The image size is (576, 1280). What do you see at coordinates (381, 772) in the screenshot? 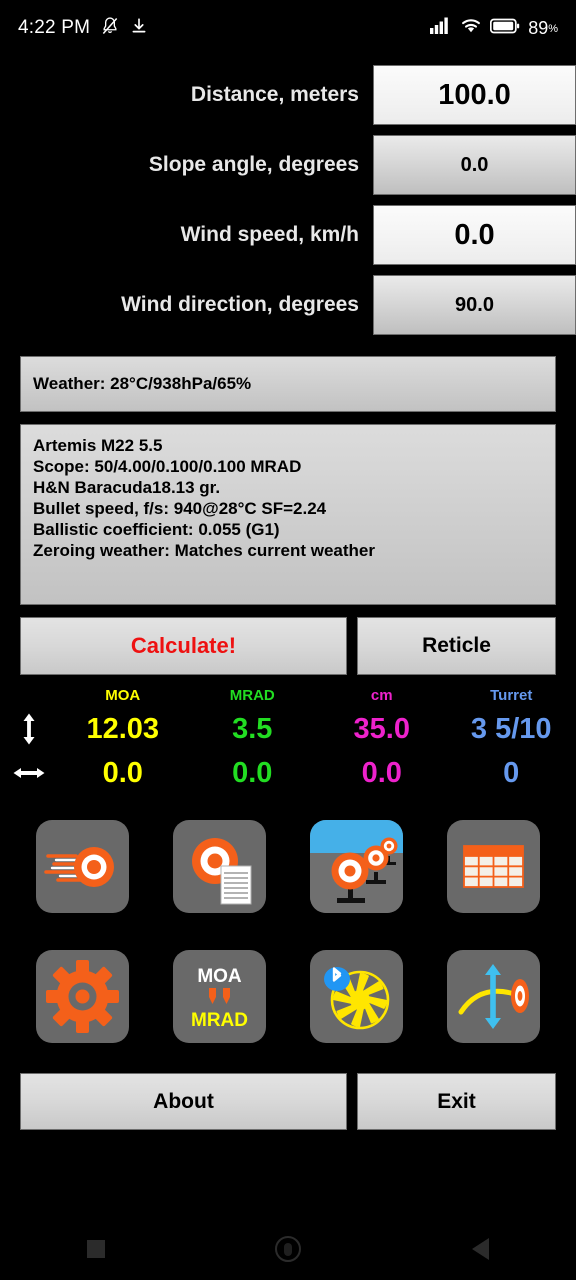
I see `result-horizontal-cm: 0.0` at bounding box center [381, 772].